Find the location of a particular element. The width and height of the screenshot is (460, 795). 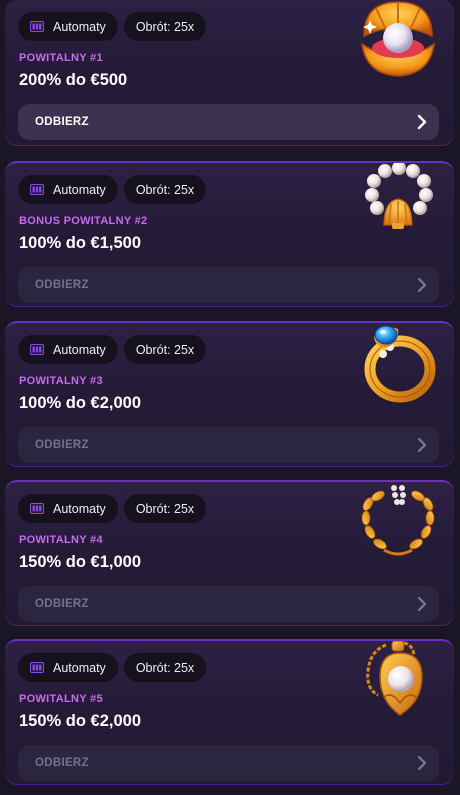

pearl-pendant-icon is located at coordinates (394, 678).